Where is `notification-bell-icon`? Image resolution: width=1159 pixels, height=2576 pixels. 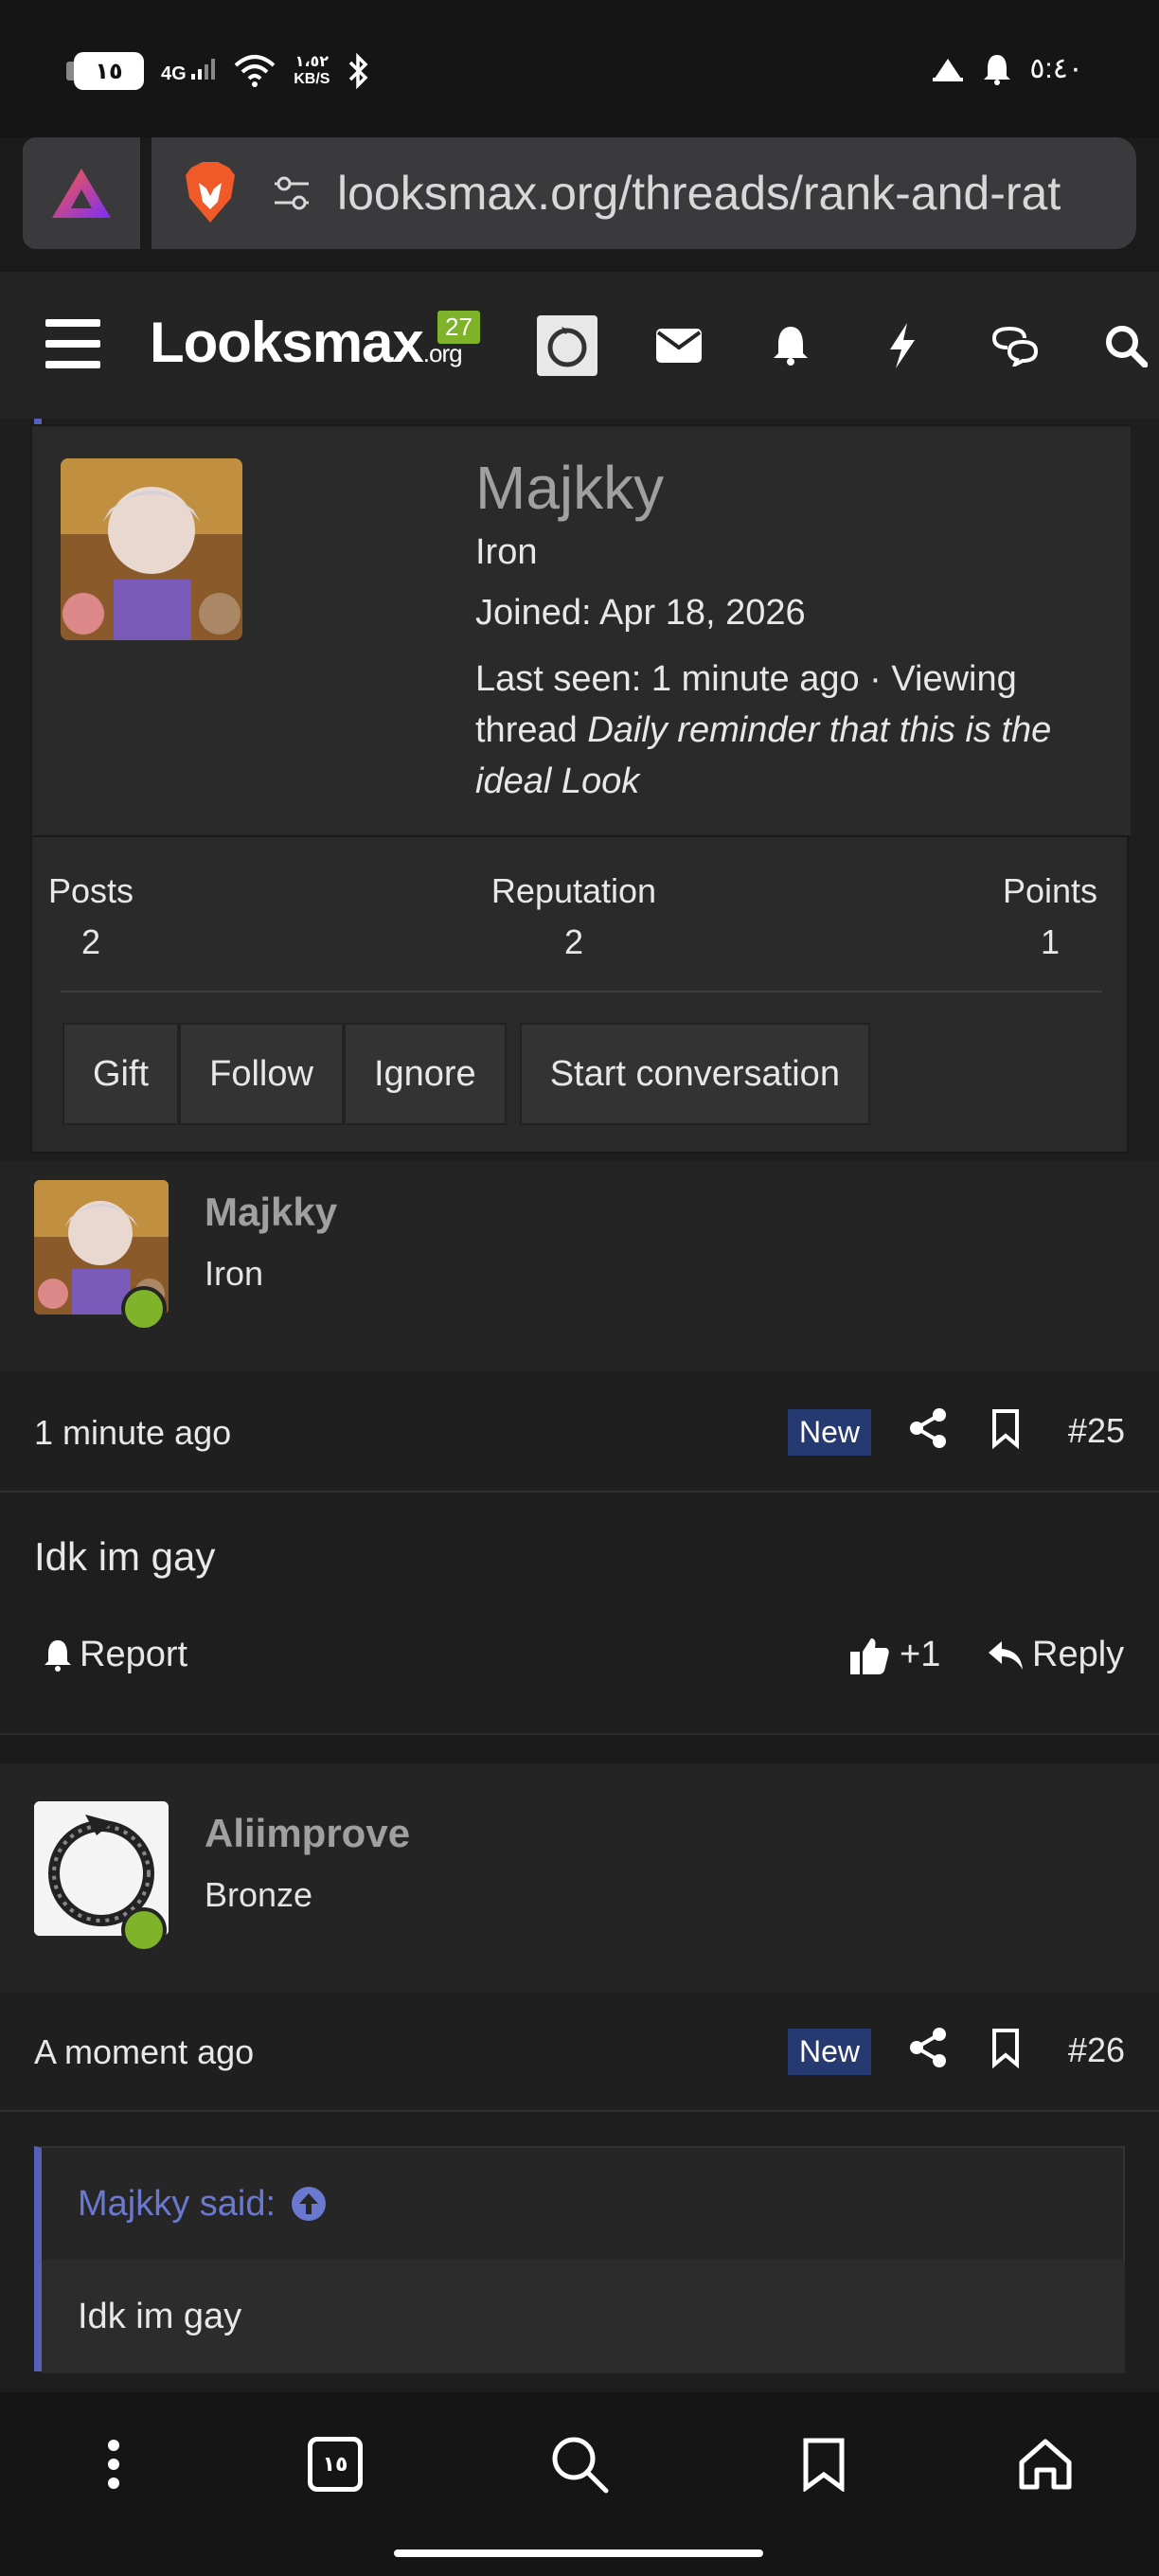
notification-bell-icon is located at coordinates (997, 69).